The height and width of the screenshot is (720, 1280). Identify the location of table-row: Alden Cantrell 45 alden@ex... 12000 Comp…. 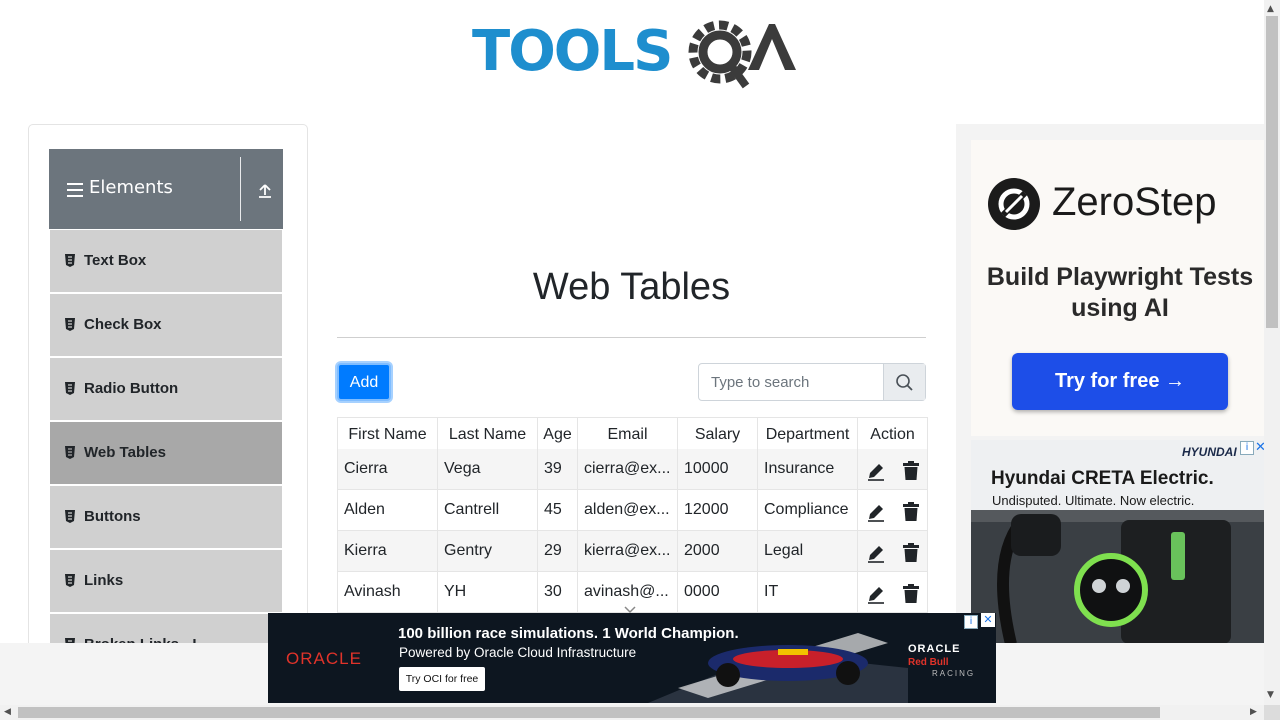
(632, 510).